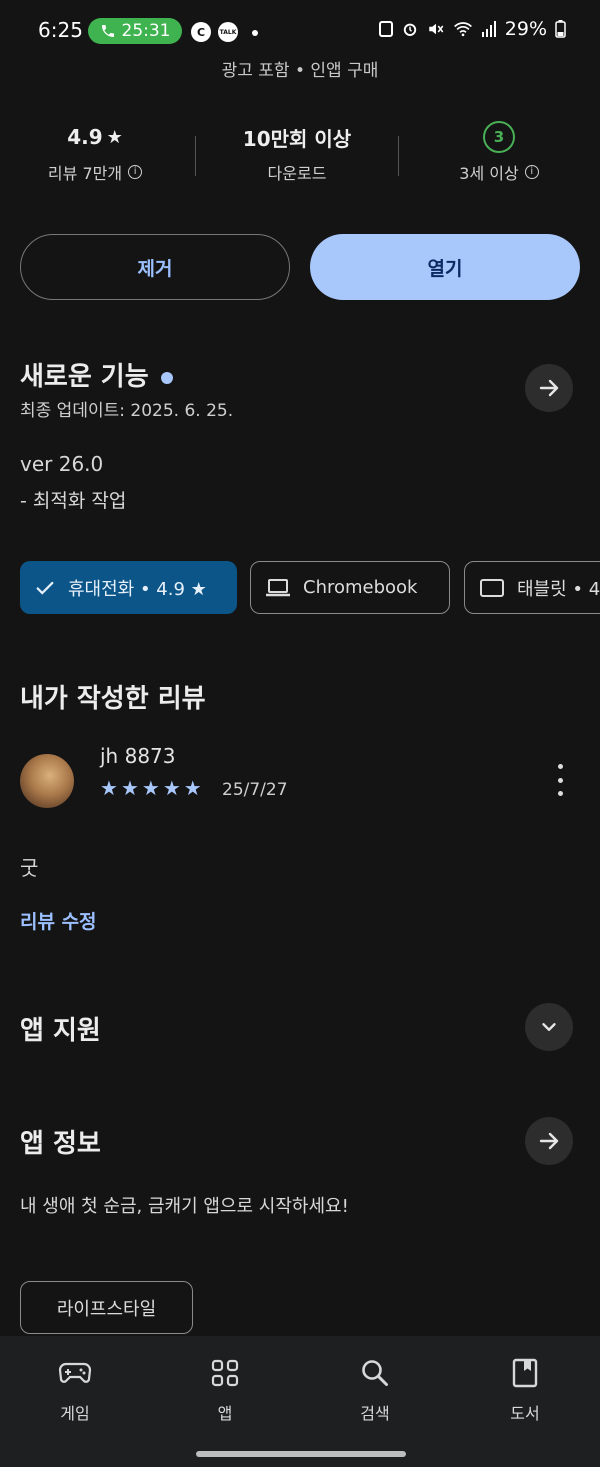  What do you see at coordinates (560, 29) in the screenshot?
I see `battery-icon` at bounding box center [560, 29].